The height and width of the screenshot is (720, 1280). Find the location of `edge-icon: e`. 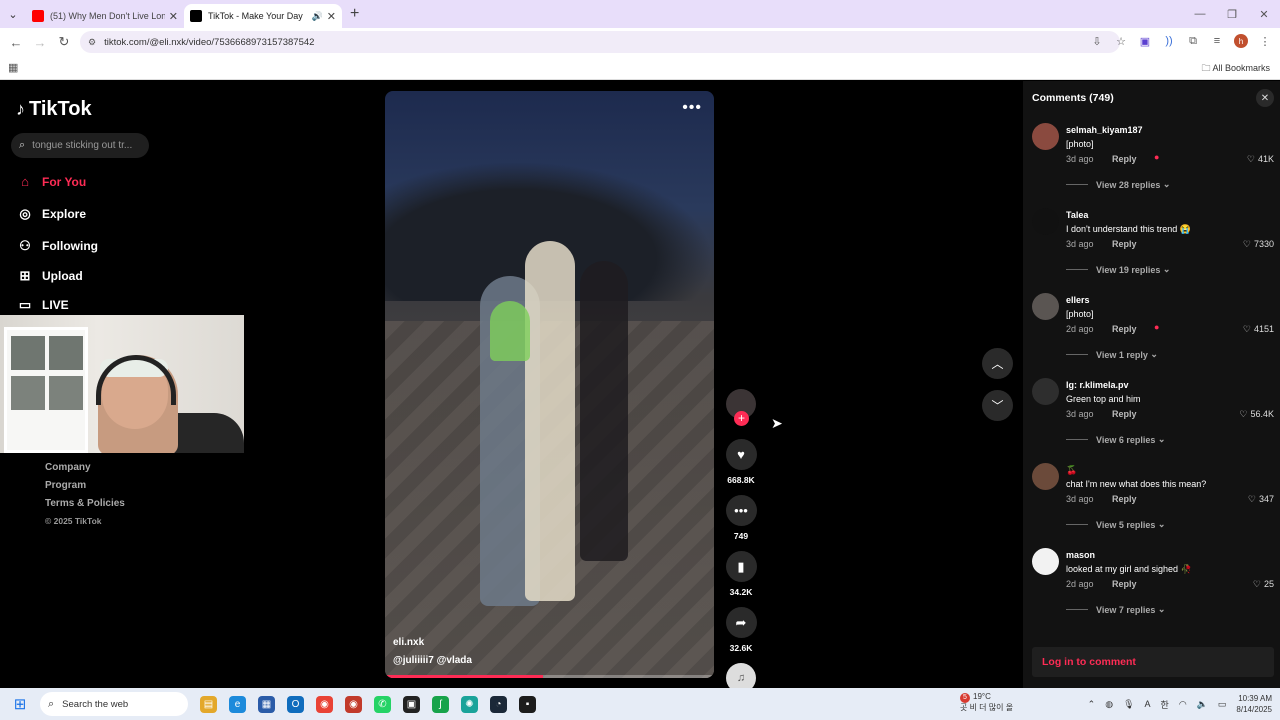

edge-icon: e is located at coordinates (237, 704).